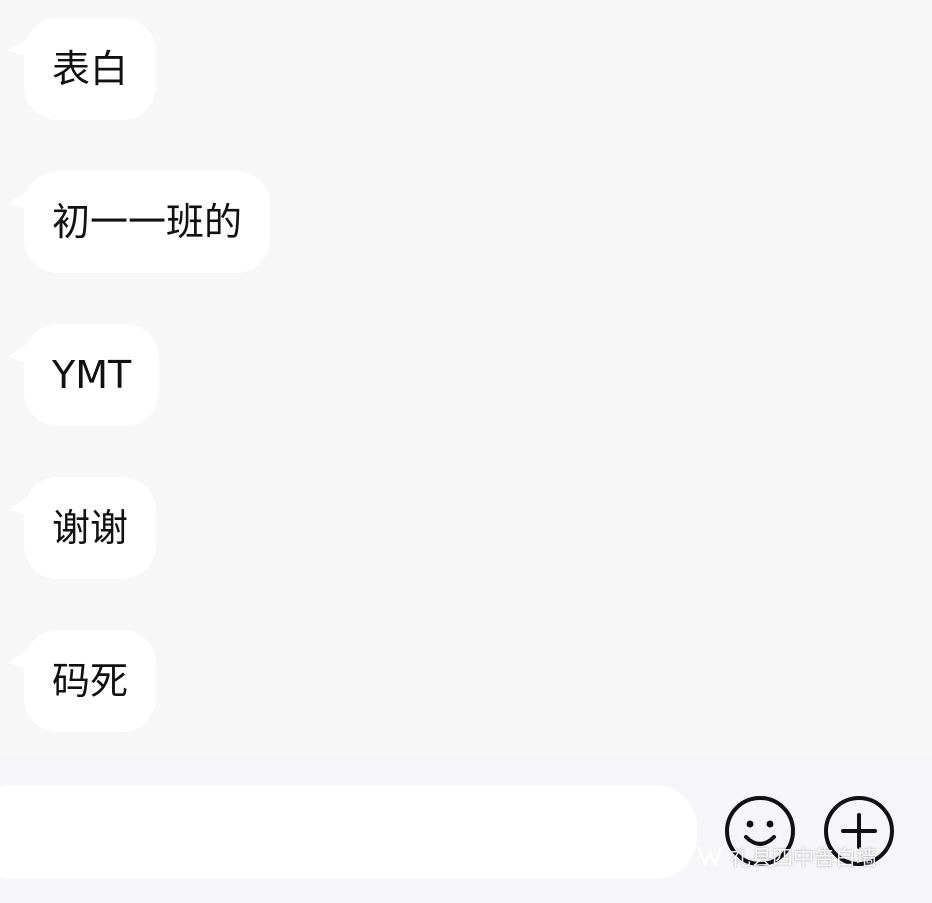  I want to click on message-bubble: YMT, so click(92, 375).